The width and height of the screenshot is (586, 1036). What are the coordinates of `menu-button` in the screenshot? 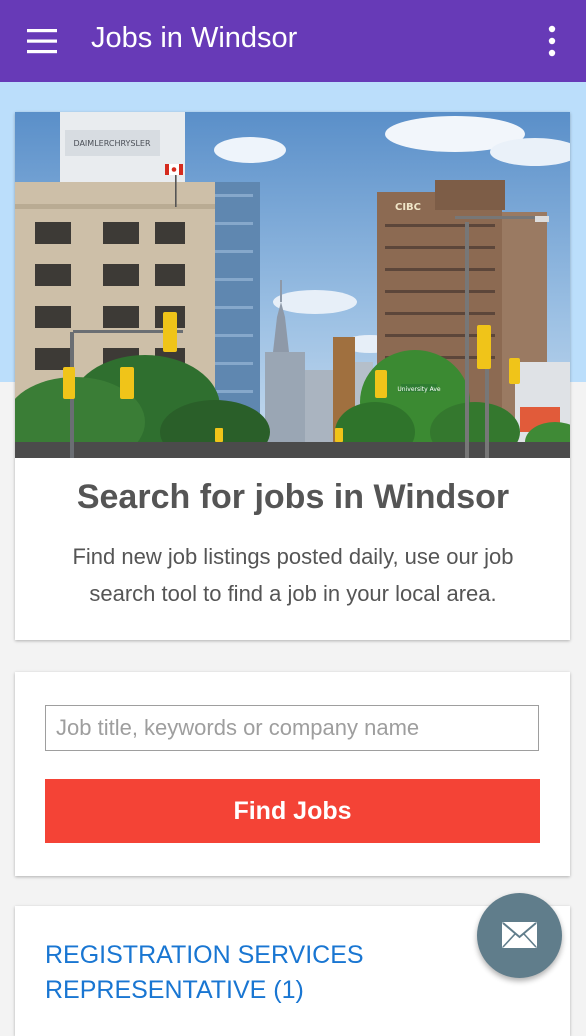 It's located at (42, 41).